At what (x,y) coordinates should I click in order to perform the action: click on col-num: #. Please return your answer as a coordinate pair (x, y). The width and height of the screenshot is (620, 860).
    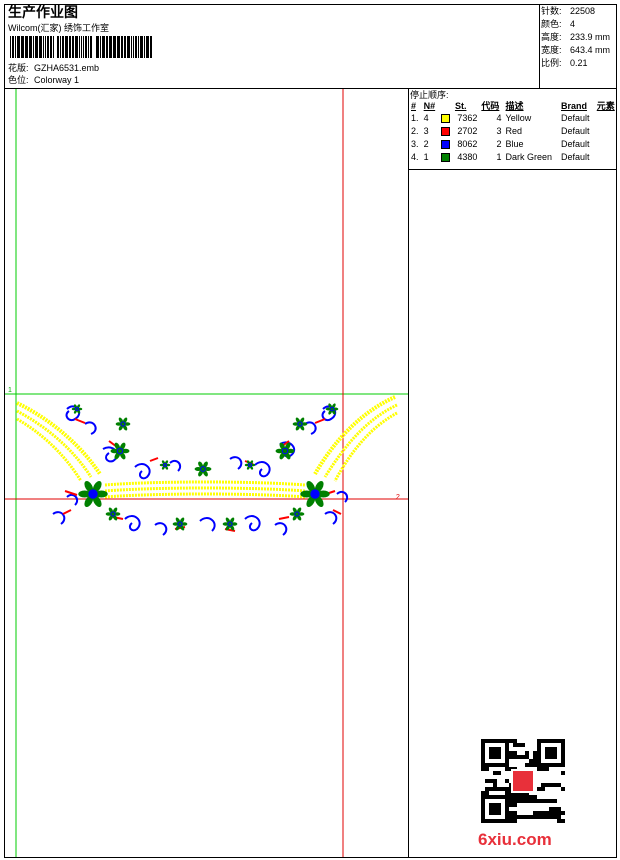
    Looking at the image, I should click on (414, 106).